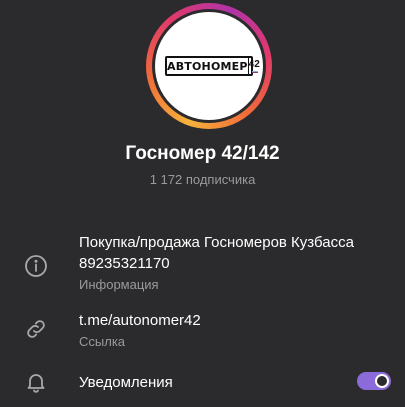 Image resolution: width=405 pixels, height=407 pixels. What do you see at coordinates (36, 329) in the screenshot?
I see `link-icon` at bounding box center [36, 329].